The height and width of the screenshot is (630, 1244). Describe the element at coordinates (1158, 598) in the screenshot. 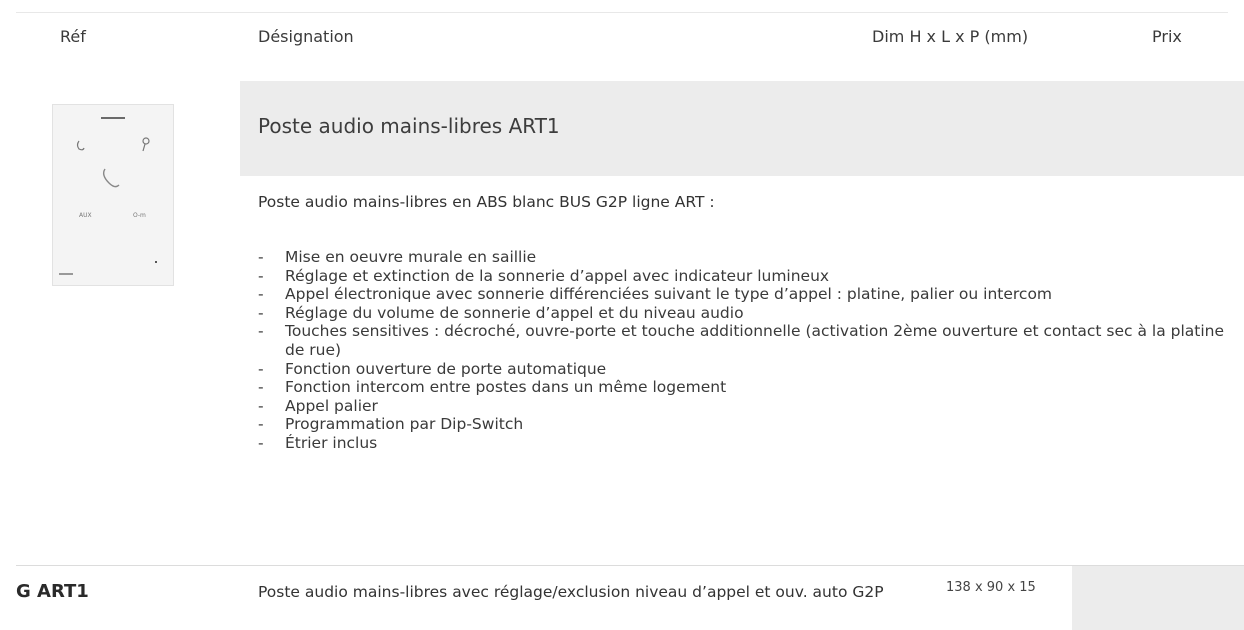

I see `product-price-cell` at that location.